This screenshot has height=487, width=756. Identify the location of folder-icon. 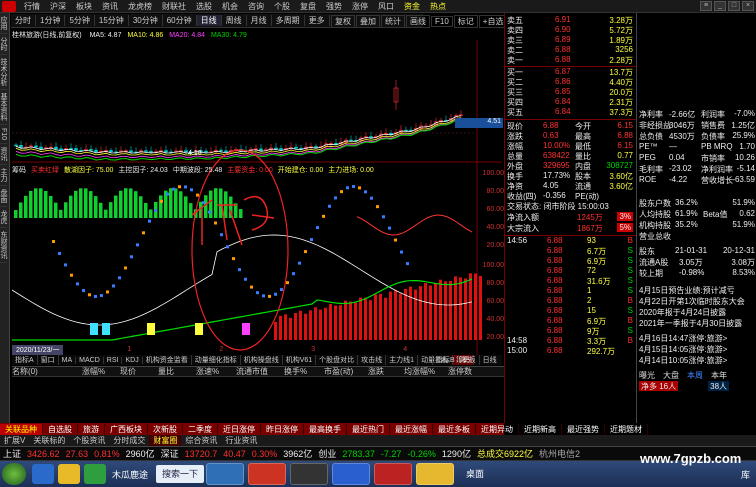
(69, 474).